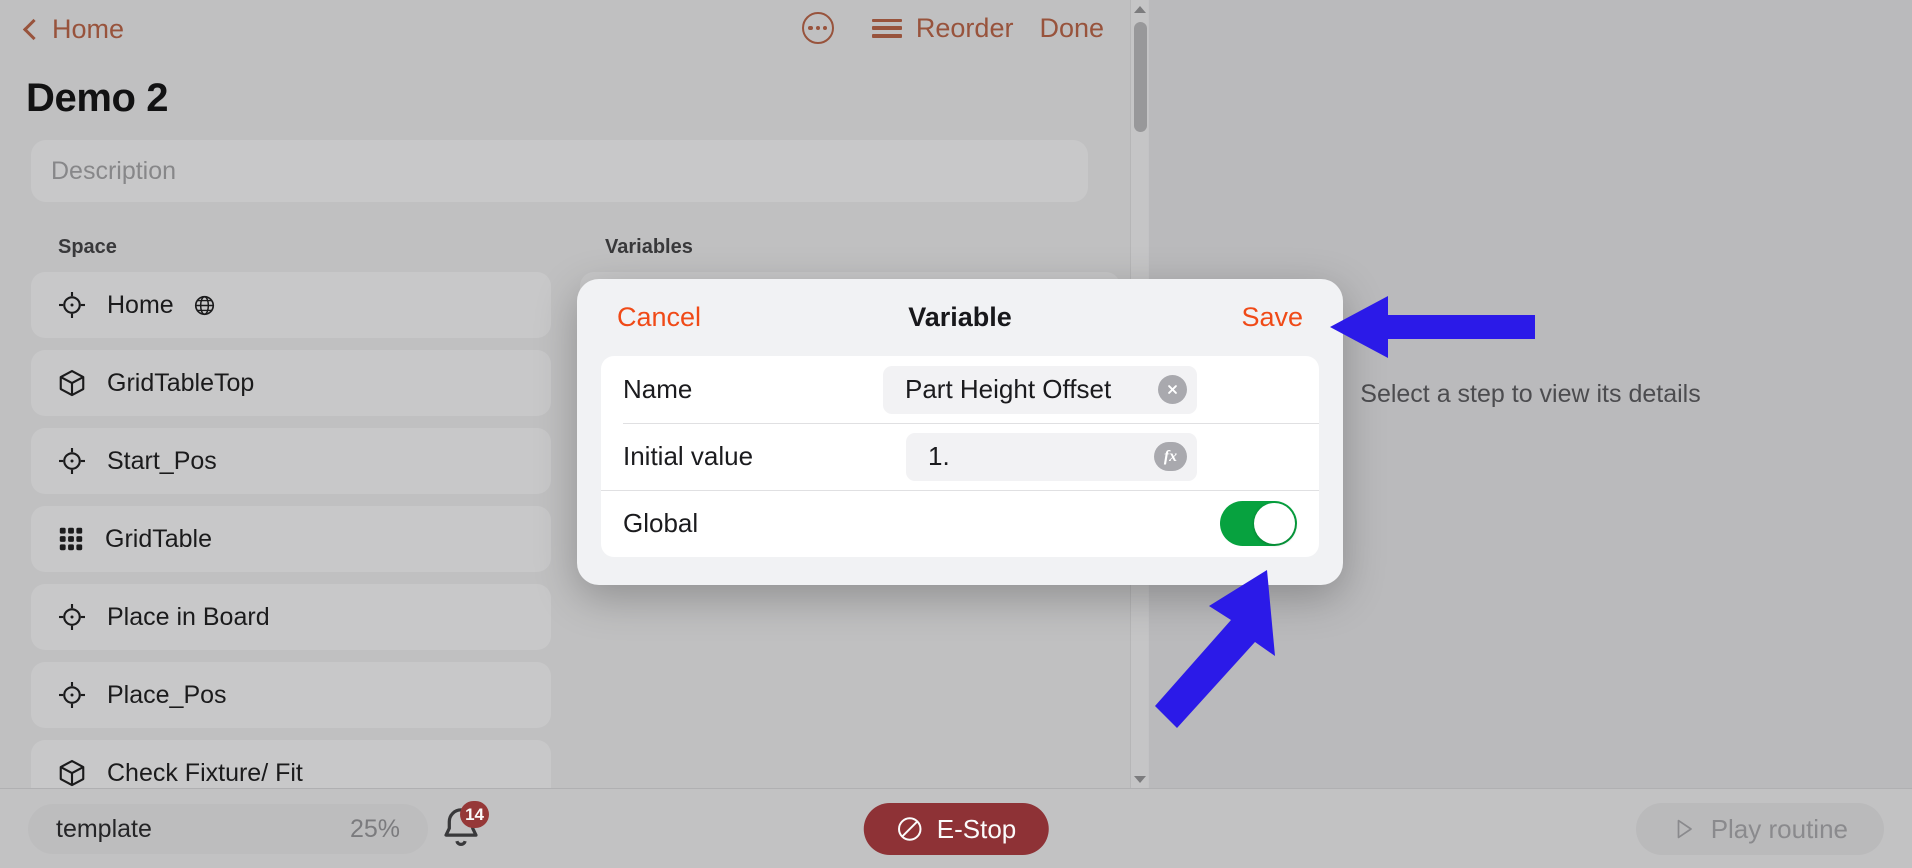 The height and width of the screenshot is (868, 1912). What do you see at coordinates (167, 694) in the screenshot?
I see `list-item-label: Place_Pos` at bounding box center [167, 694].